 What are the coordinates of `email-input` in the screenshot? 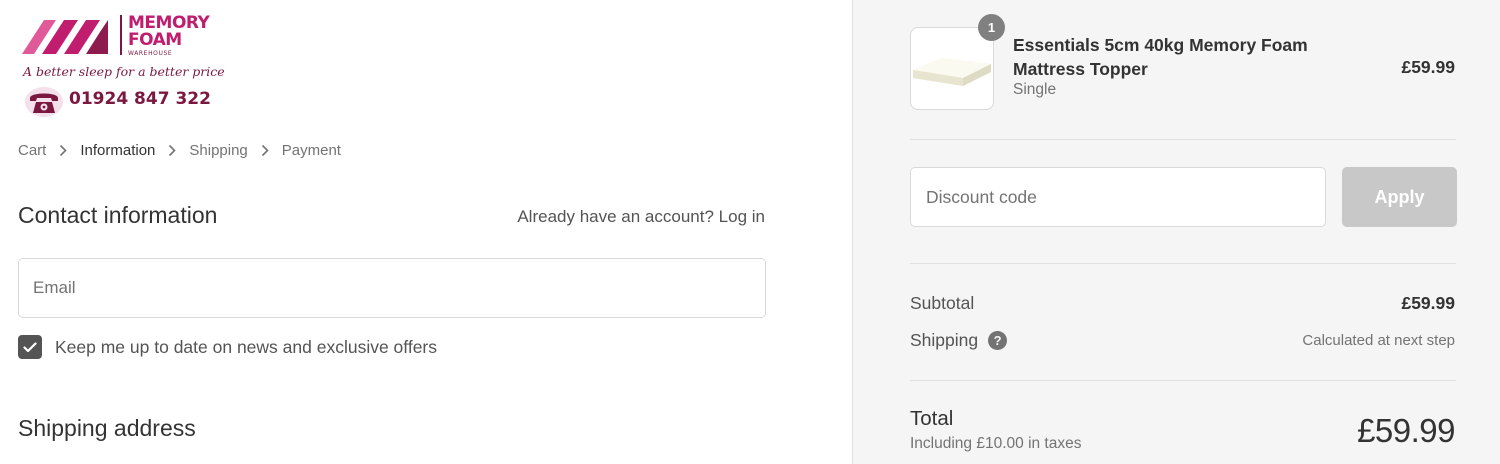 It's located at (392, 288).